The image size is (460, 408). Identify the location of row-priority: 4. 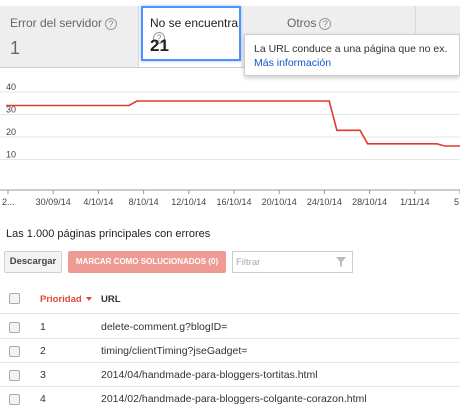
(43, 399).